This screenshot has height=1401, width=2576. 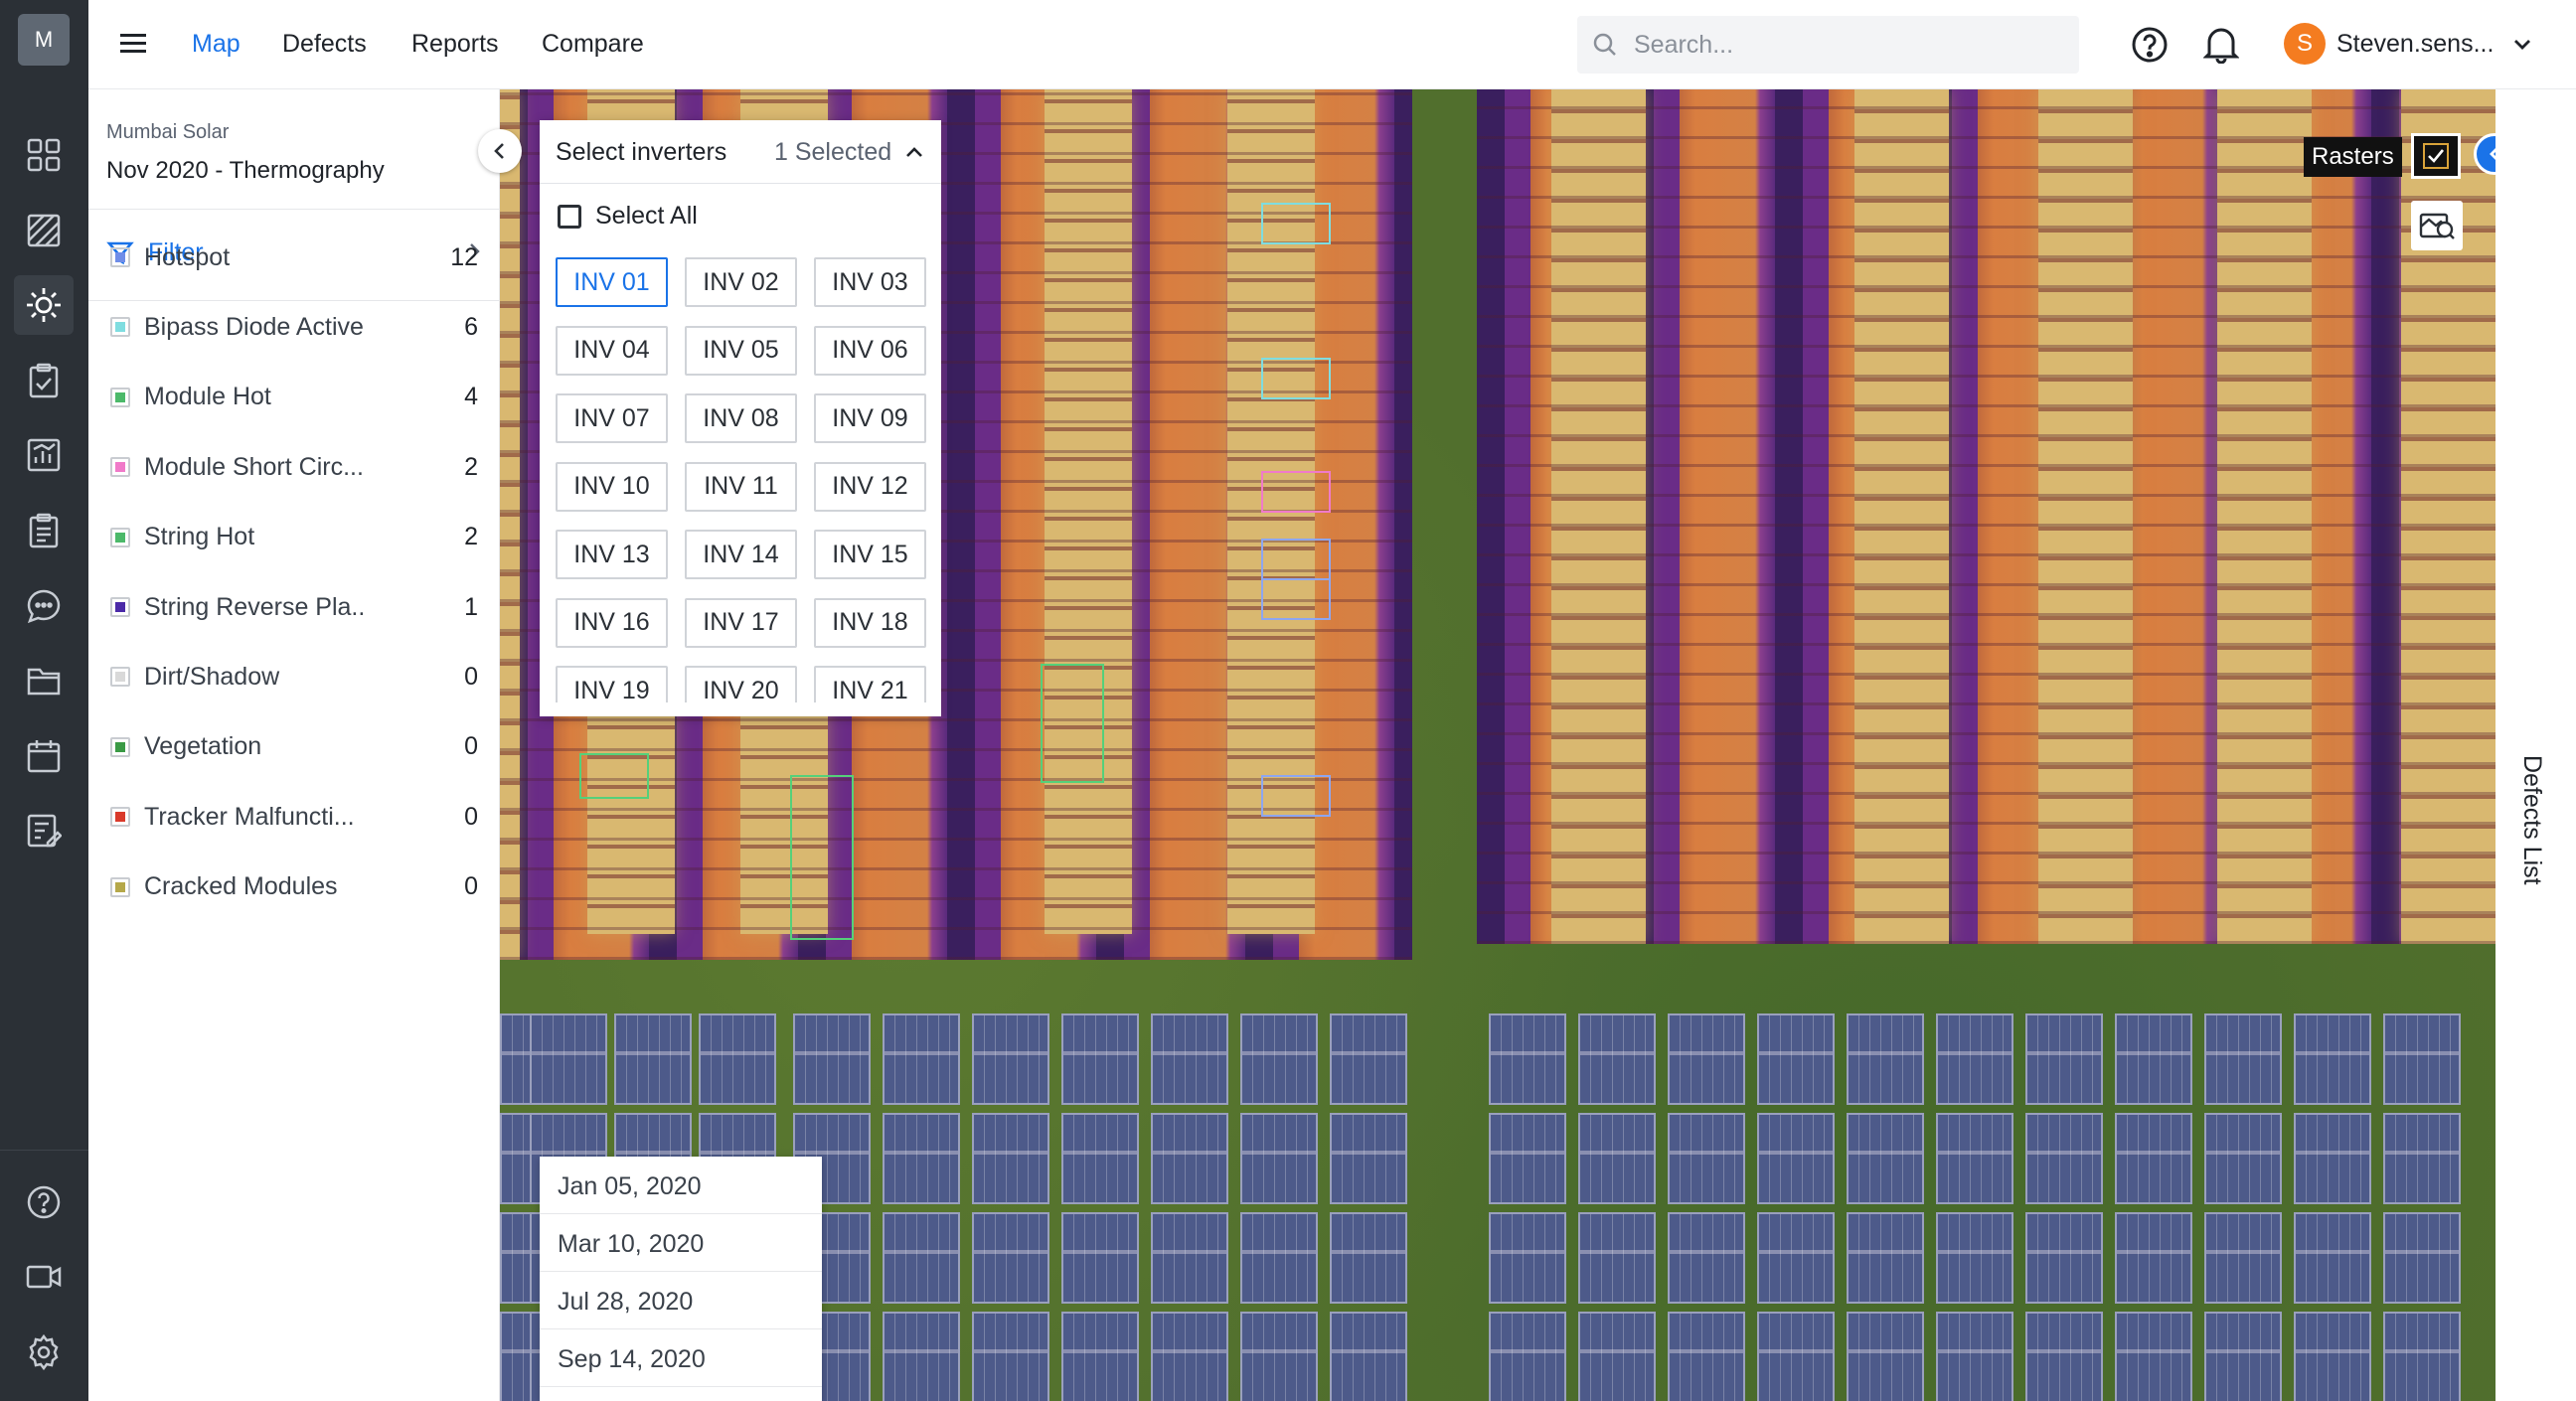 I want to click on inverter-button: INV 19, so click(x=612, y=684).